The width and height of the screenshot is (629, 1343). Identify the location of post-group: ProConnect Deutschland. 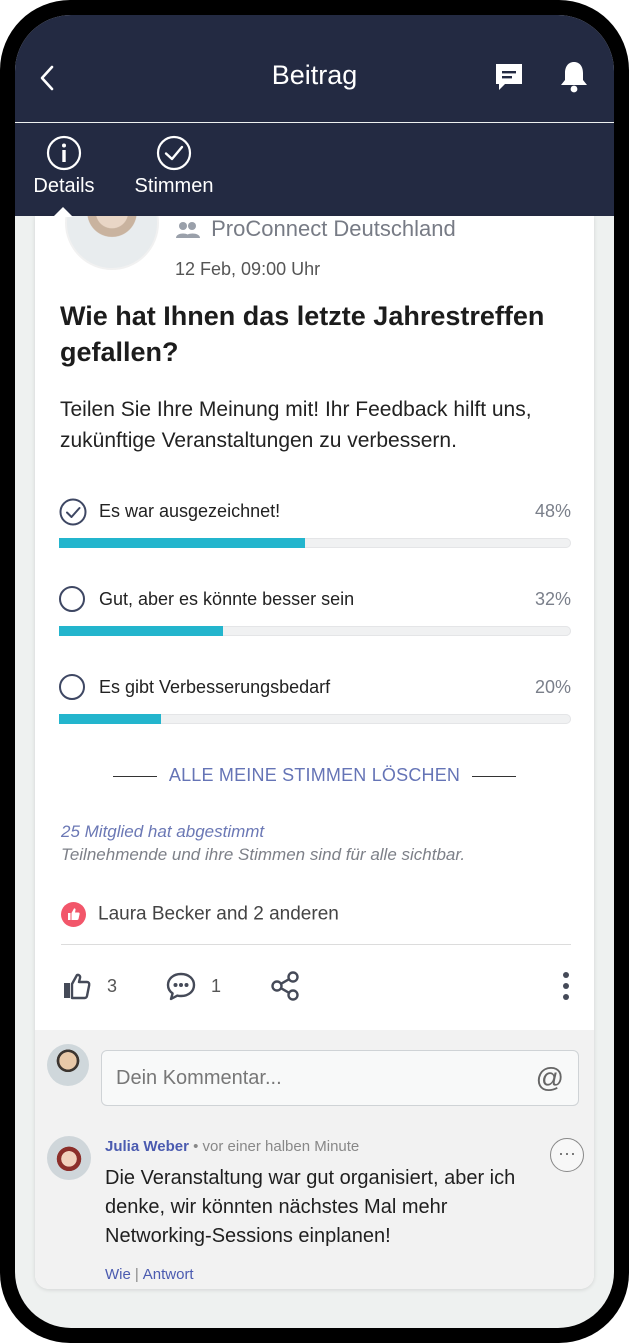
(315, 229).